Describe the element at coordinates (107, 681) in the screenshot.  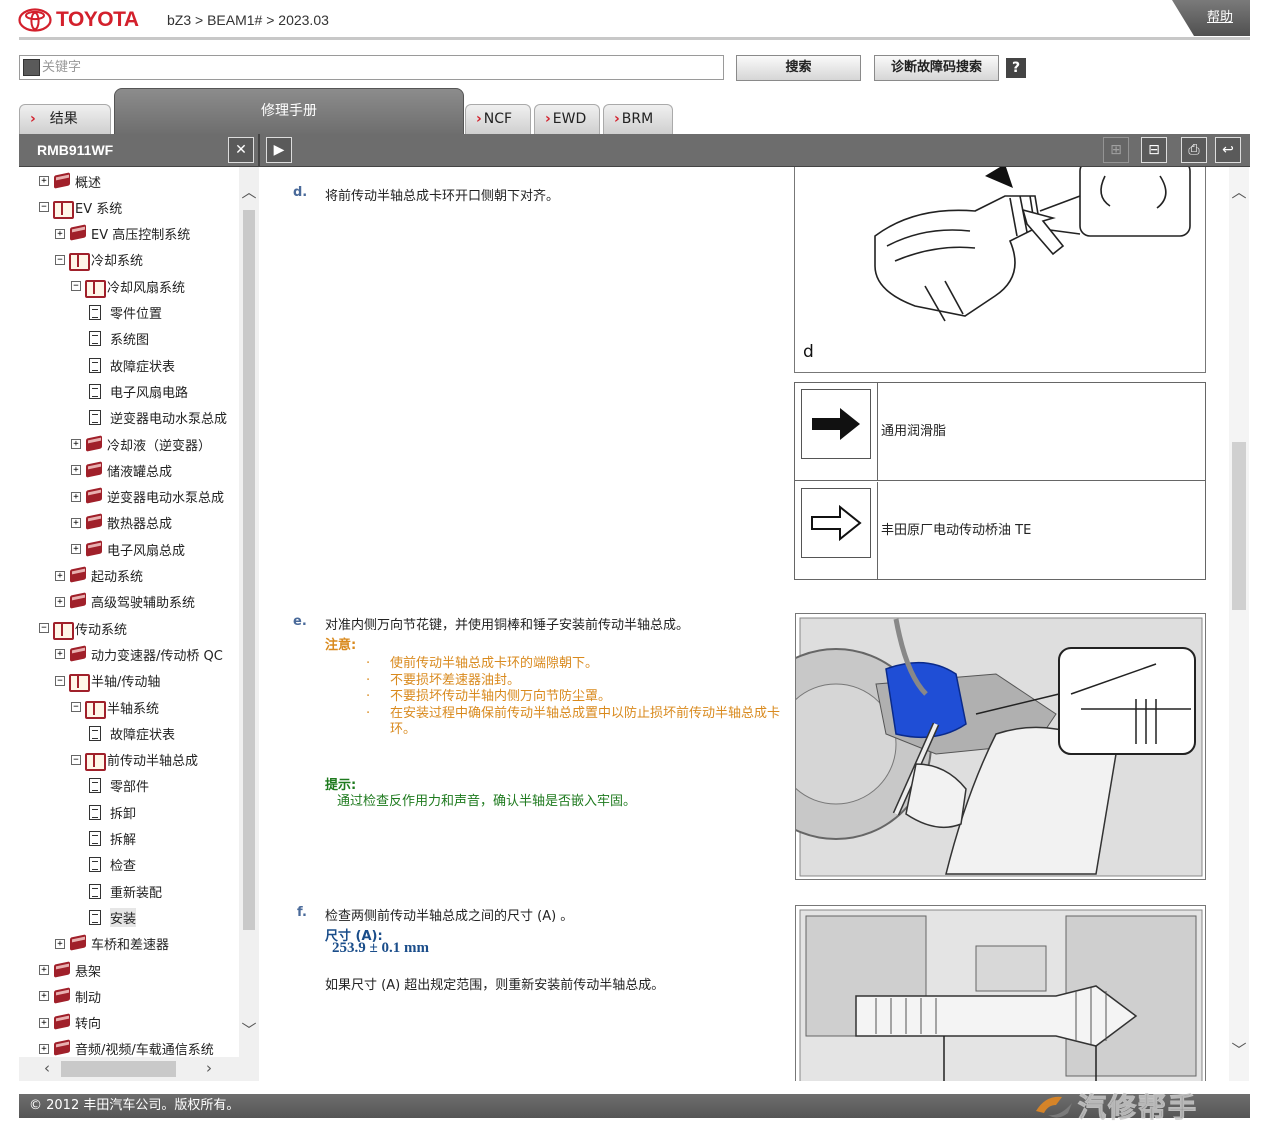
I see `tree-node: − 半轴/传动轴` at that location.